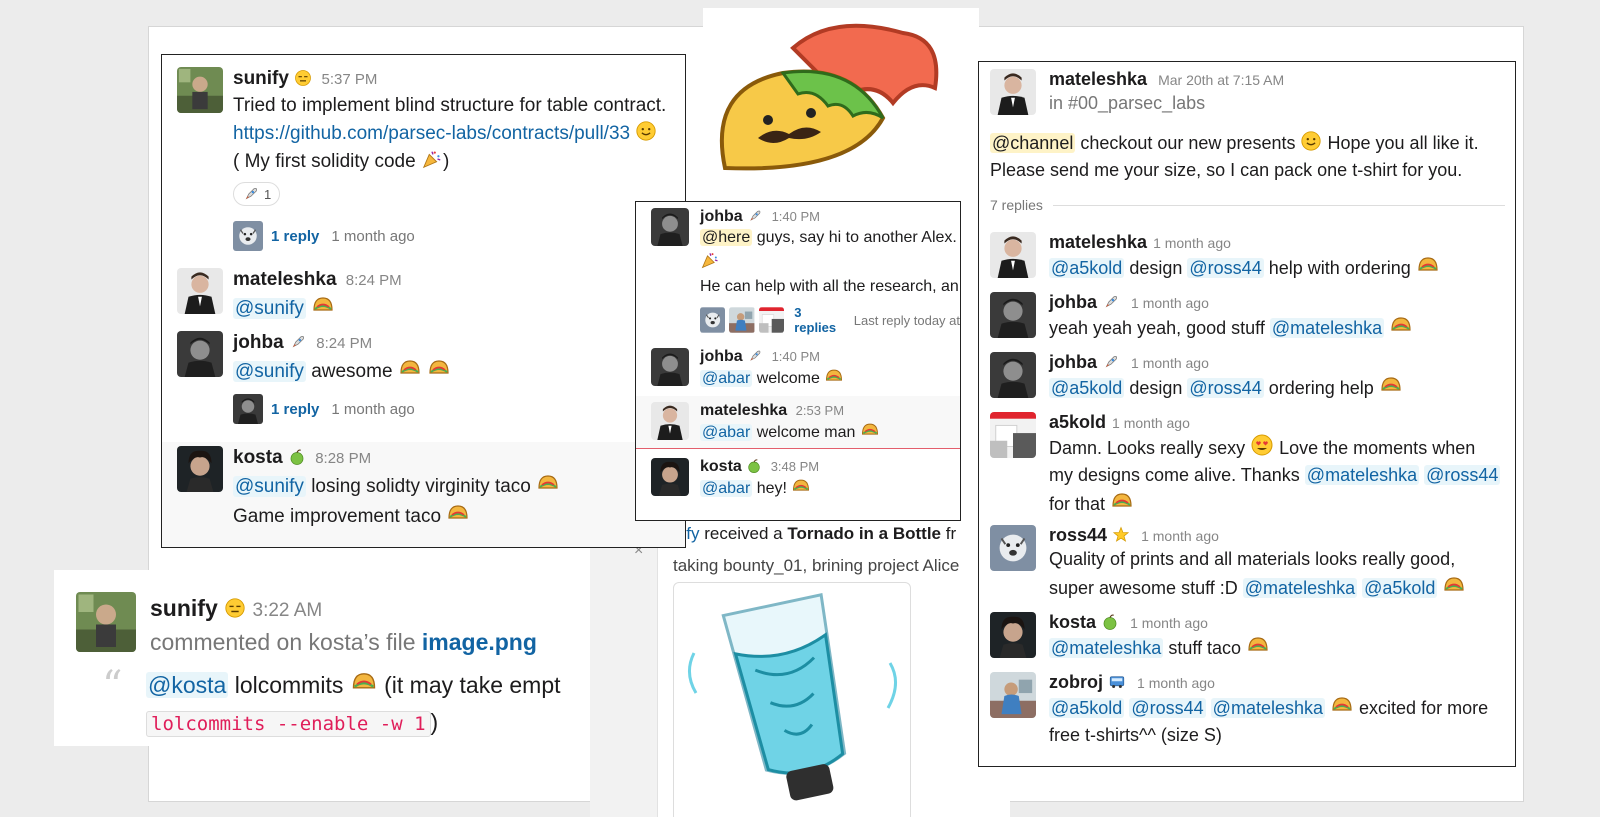 This screenshot has width=1600, height=817. I want to click on timestamp: 2:53 PM, so click(820, 410).